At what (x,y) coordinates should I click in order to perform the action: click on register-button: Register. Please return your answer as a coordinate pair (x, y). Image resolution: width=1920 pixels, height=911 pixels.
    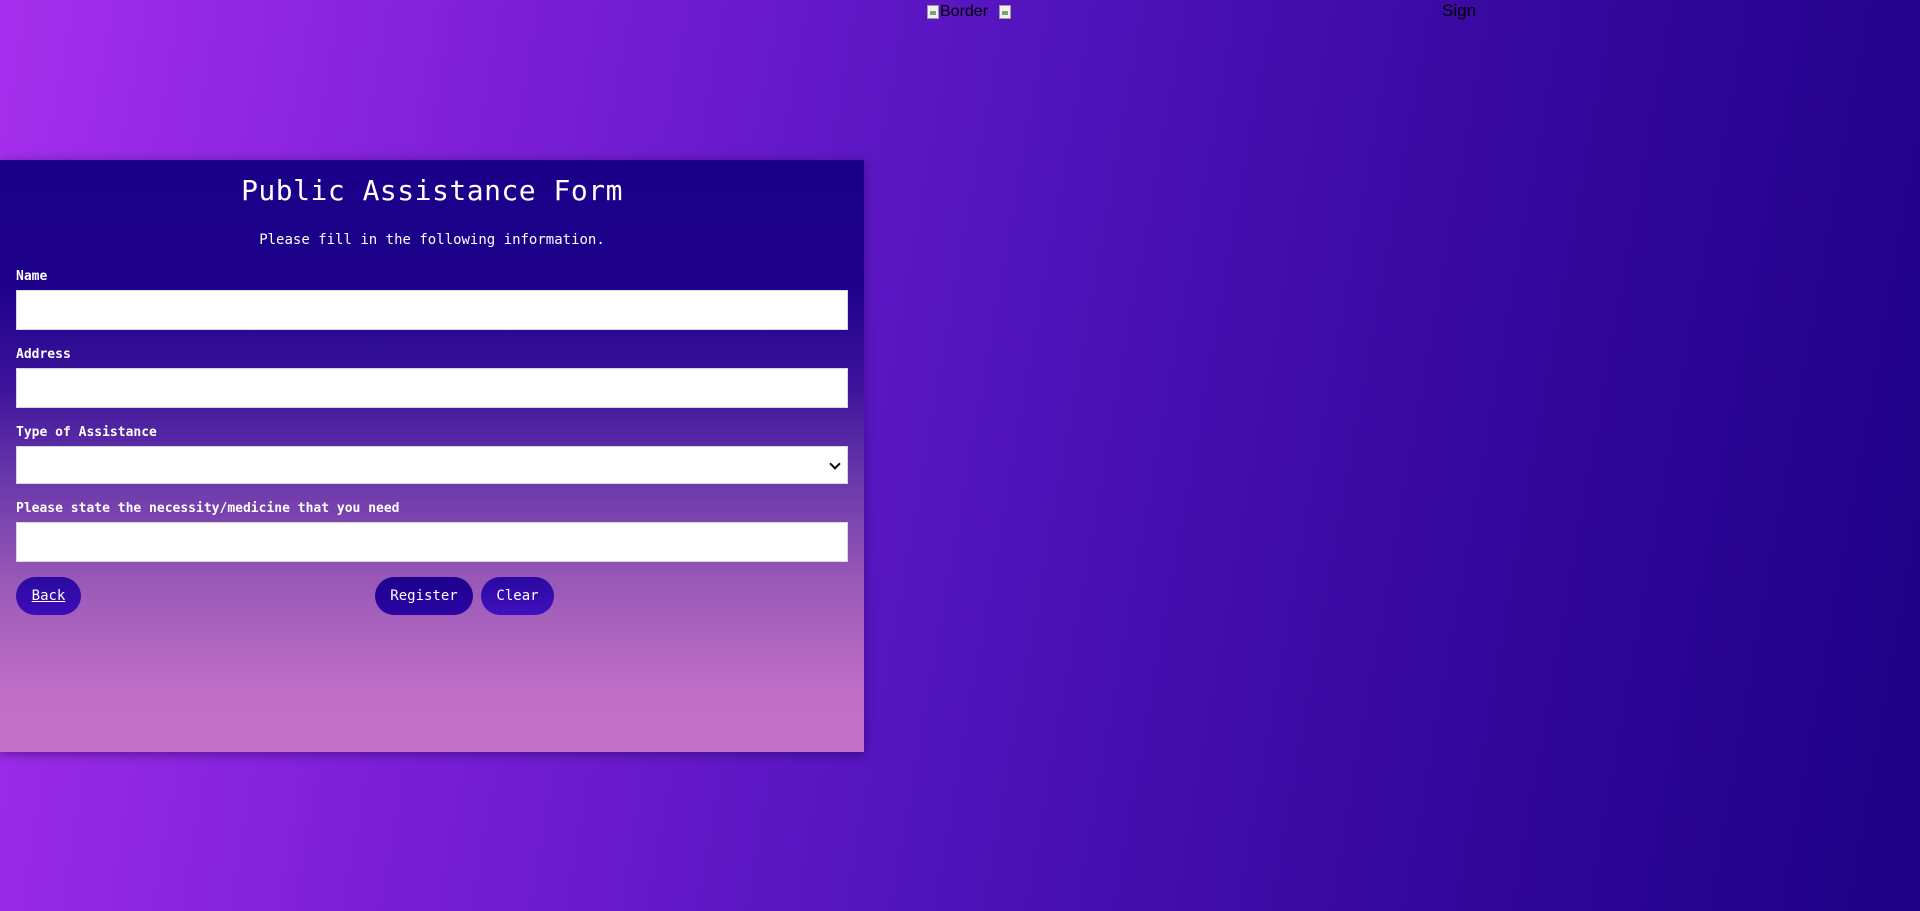
    Looking at the image, I should click on (424, 596).